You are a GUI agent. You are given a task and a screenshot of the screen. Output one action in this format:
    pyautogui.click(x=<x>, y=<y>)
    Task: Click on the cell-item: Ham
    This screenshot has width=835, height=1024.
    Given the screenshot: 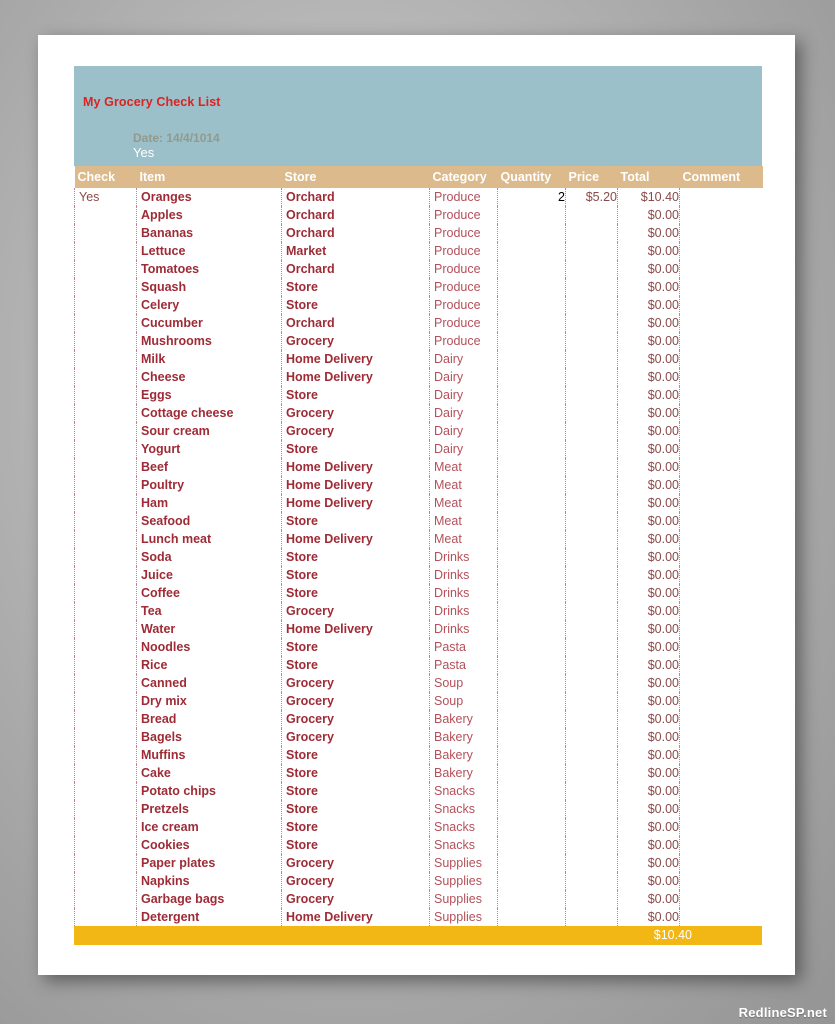 What is the action you would take?
    pyautogui.click(x=209, y=503)
    